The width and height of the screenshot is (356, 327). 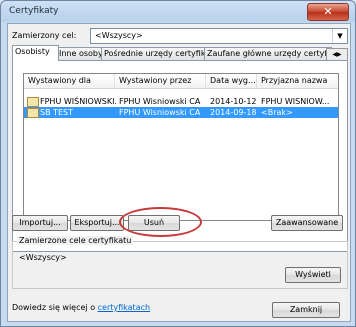 What do you see at coordinates (75, 240) in the screenshot?
I see `group-title: Zamierzone cele certyfikatu` at bounding box center [75, 240].